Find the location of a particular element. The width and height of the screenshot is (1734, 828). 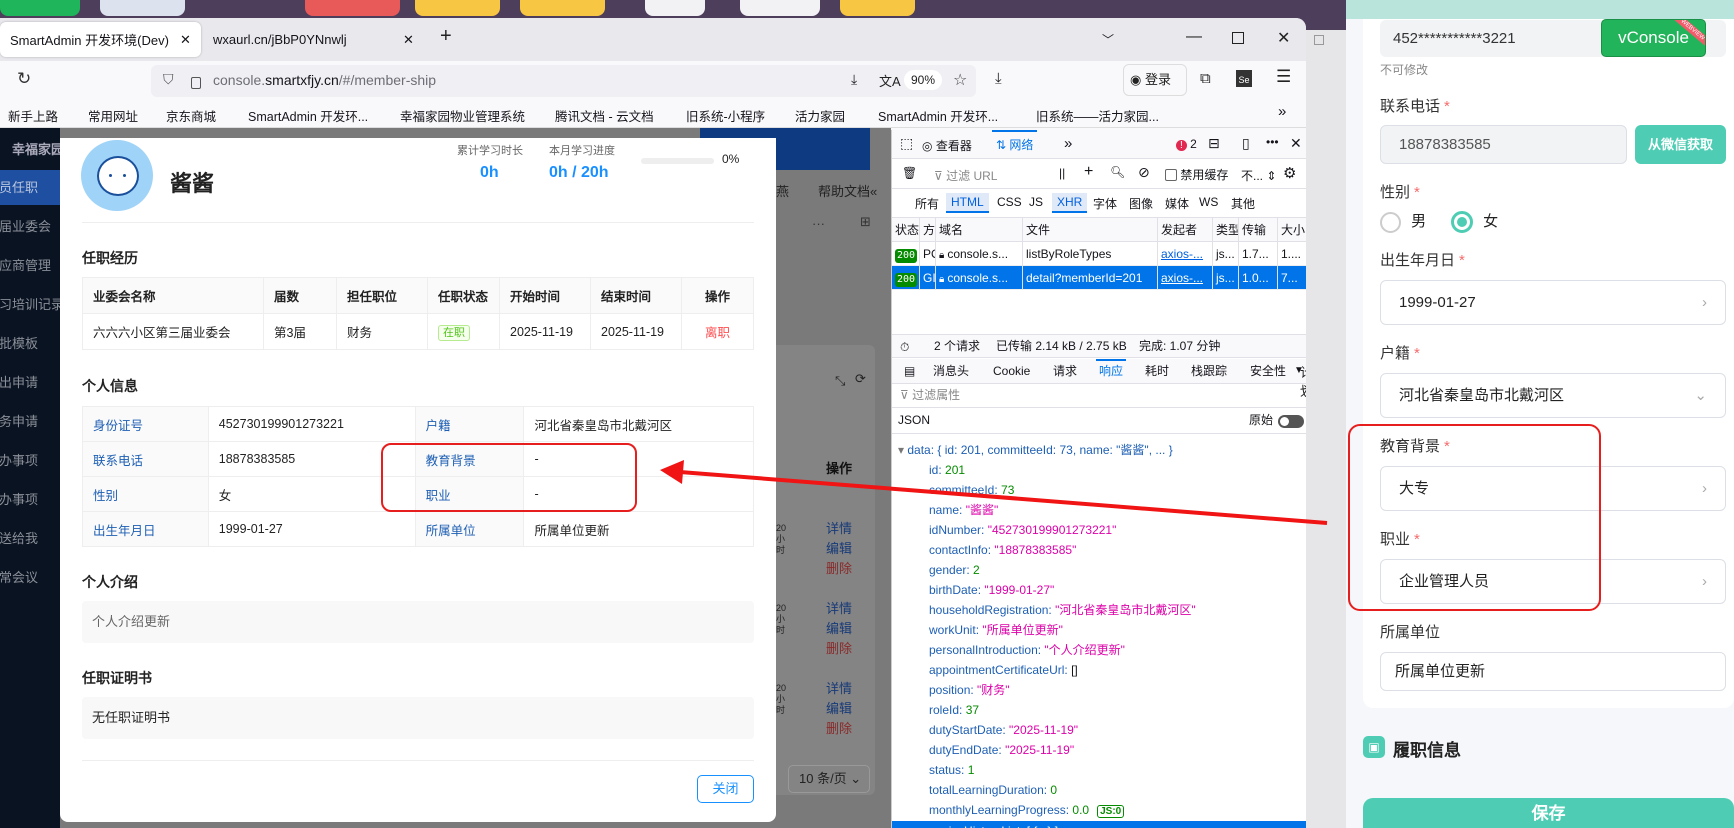

arrow-head is located at coordinates (672, 472).